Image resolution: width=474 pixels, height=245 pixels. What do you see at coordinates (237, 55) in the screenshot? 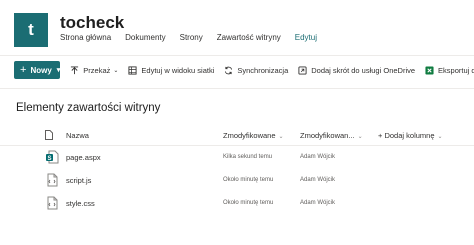
I see `header-divider` at bounding box center [237, 55].